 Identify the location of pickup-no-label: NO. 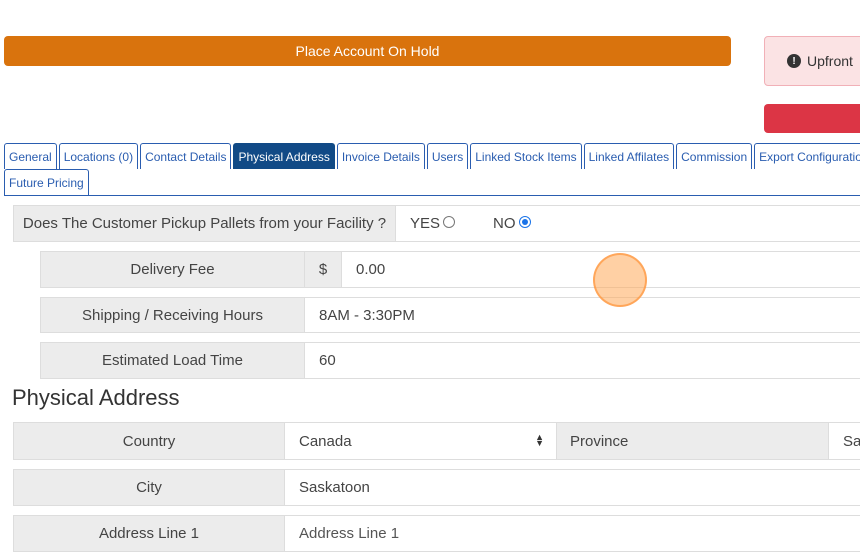
(504, 223).